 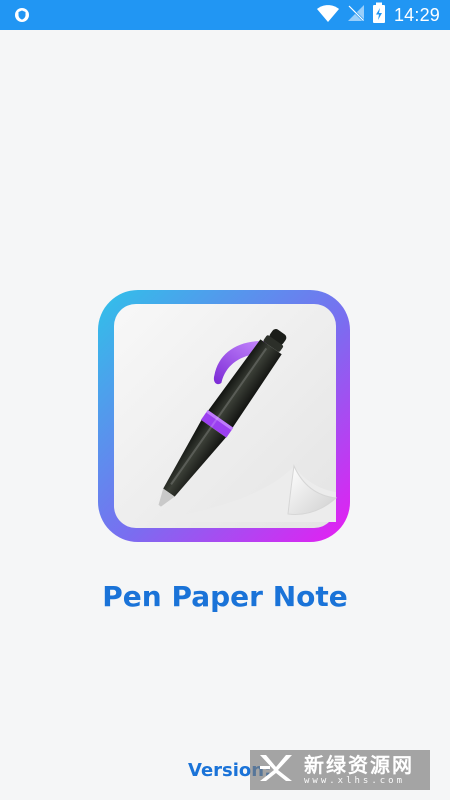 What do you see at coordinates (225, 596) in the screenshot?
I see `app-title: Pen Paper Note` at bounding box center [225, 596].